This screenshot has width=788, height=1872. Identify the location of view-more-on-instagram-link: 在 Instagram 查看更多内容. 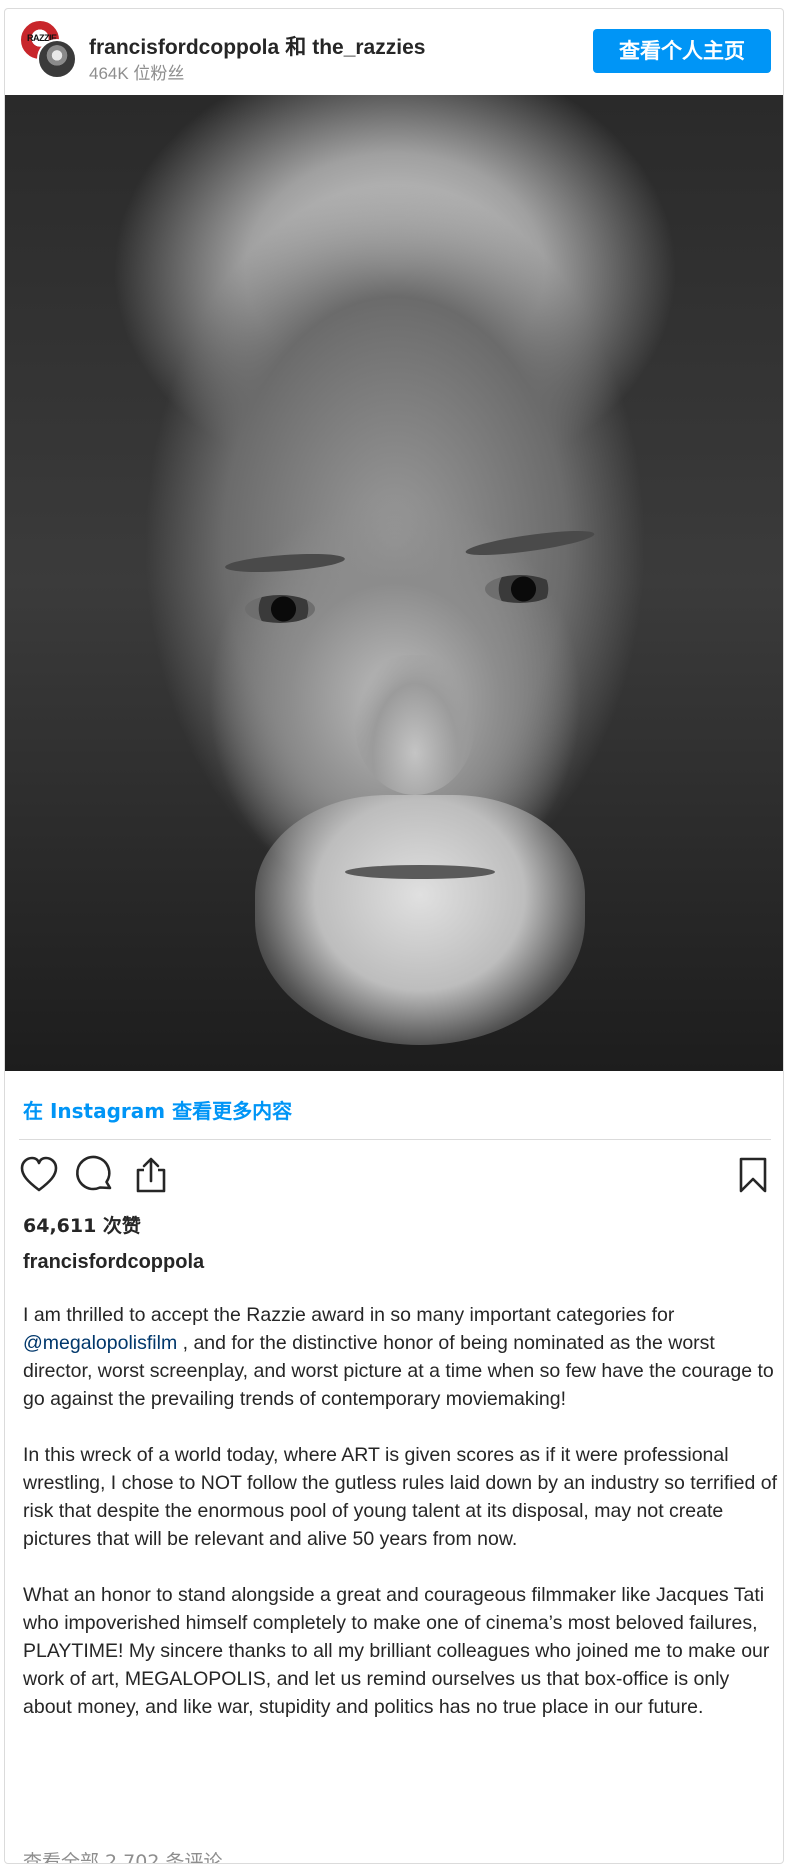
(157, 1109).